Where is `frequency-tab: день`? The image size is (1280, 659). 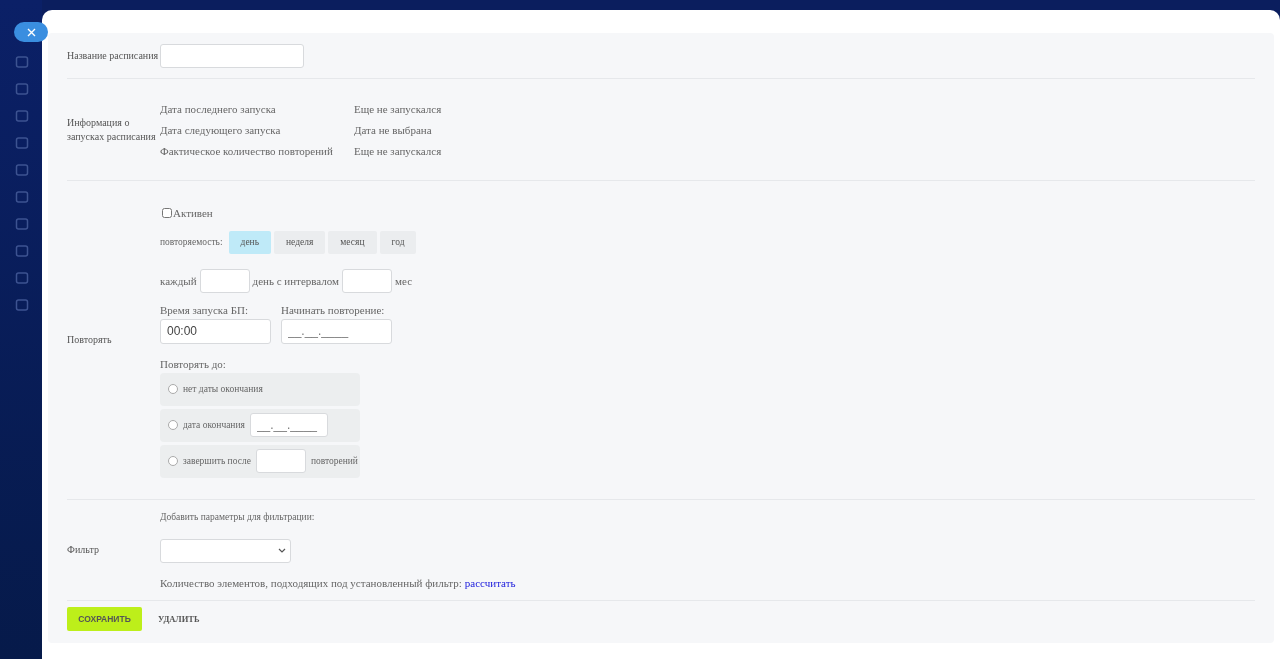
frequency-tab: день is located at coordinates (249, 242).